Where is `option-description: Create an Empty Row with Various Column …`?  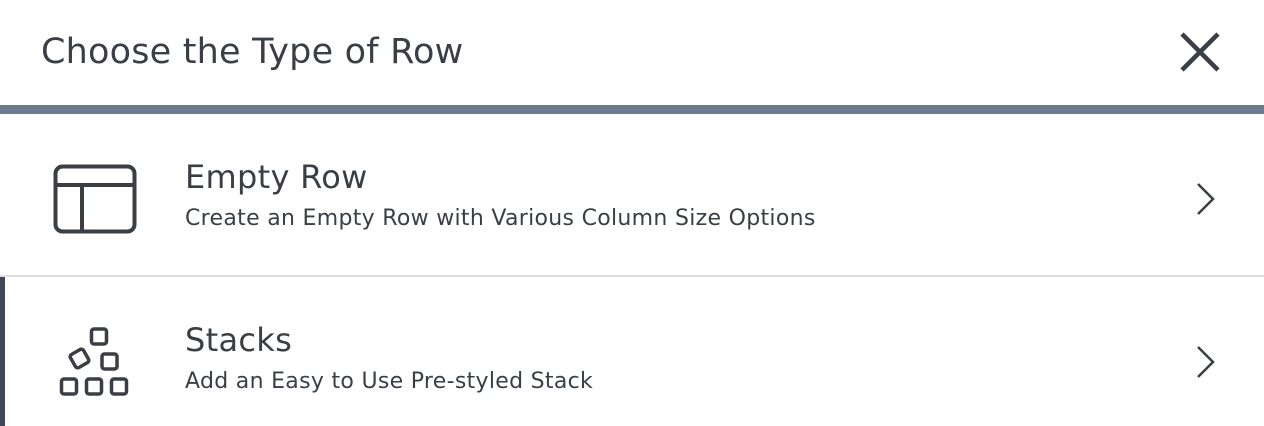
option-description: Create an Empty Row with Various Column … is located at coordinates (500, 218).